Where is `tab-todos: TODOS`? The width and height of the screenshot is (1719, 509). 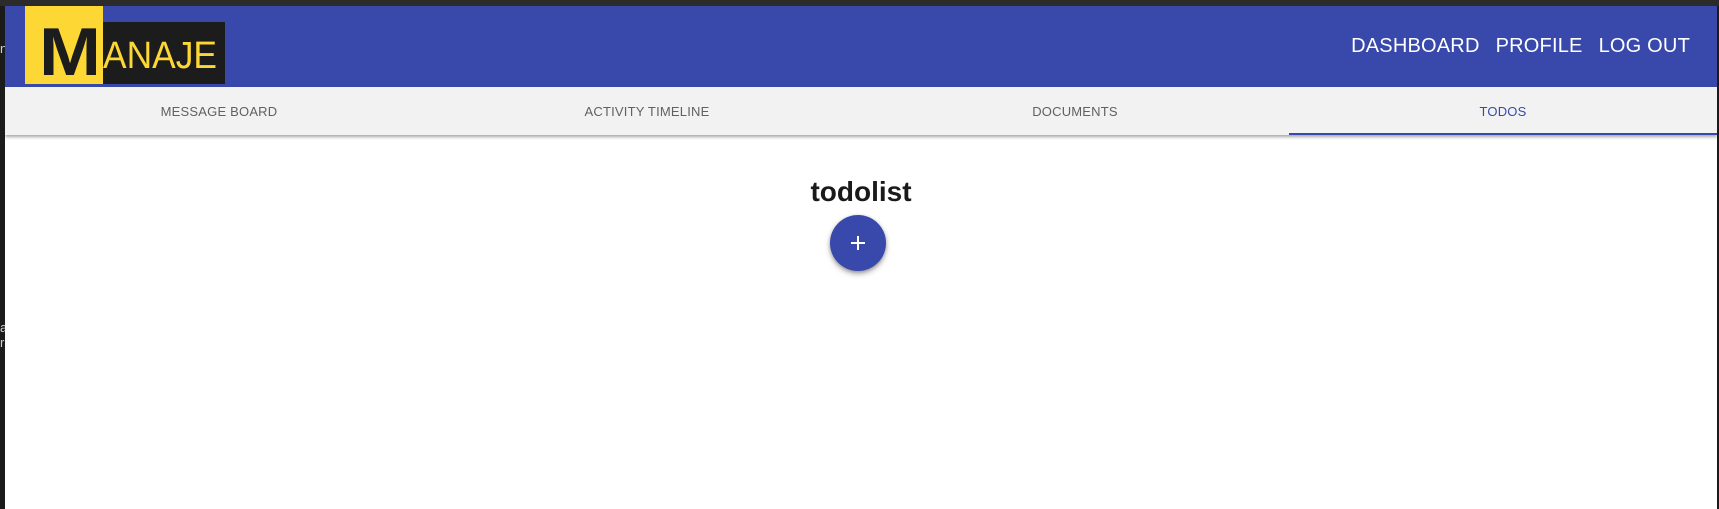 tab-todos: TODOS is located at coordinates (1503, 111).